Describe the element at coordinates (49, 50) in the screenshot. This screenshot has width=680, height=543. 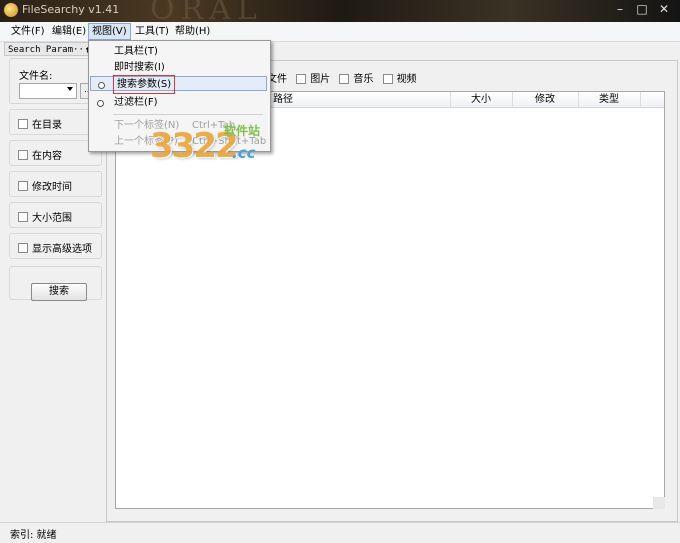
I see `panel-title: Search Param···` at that location.